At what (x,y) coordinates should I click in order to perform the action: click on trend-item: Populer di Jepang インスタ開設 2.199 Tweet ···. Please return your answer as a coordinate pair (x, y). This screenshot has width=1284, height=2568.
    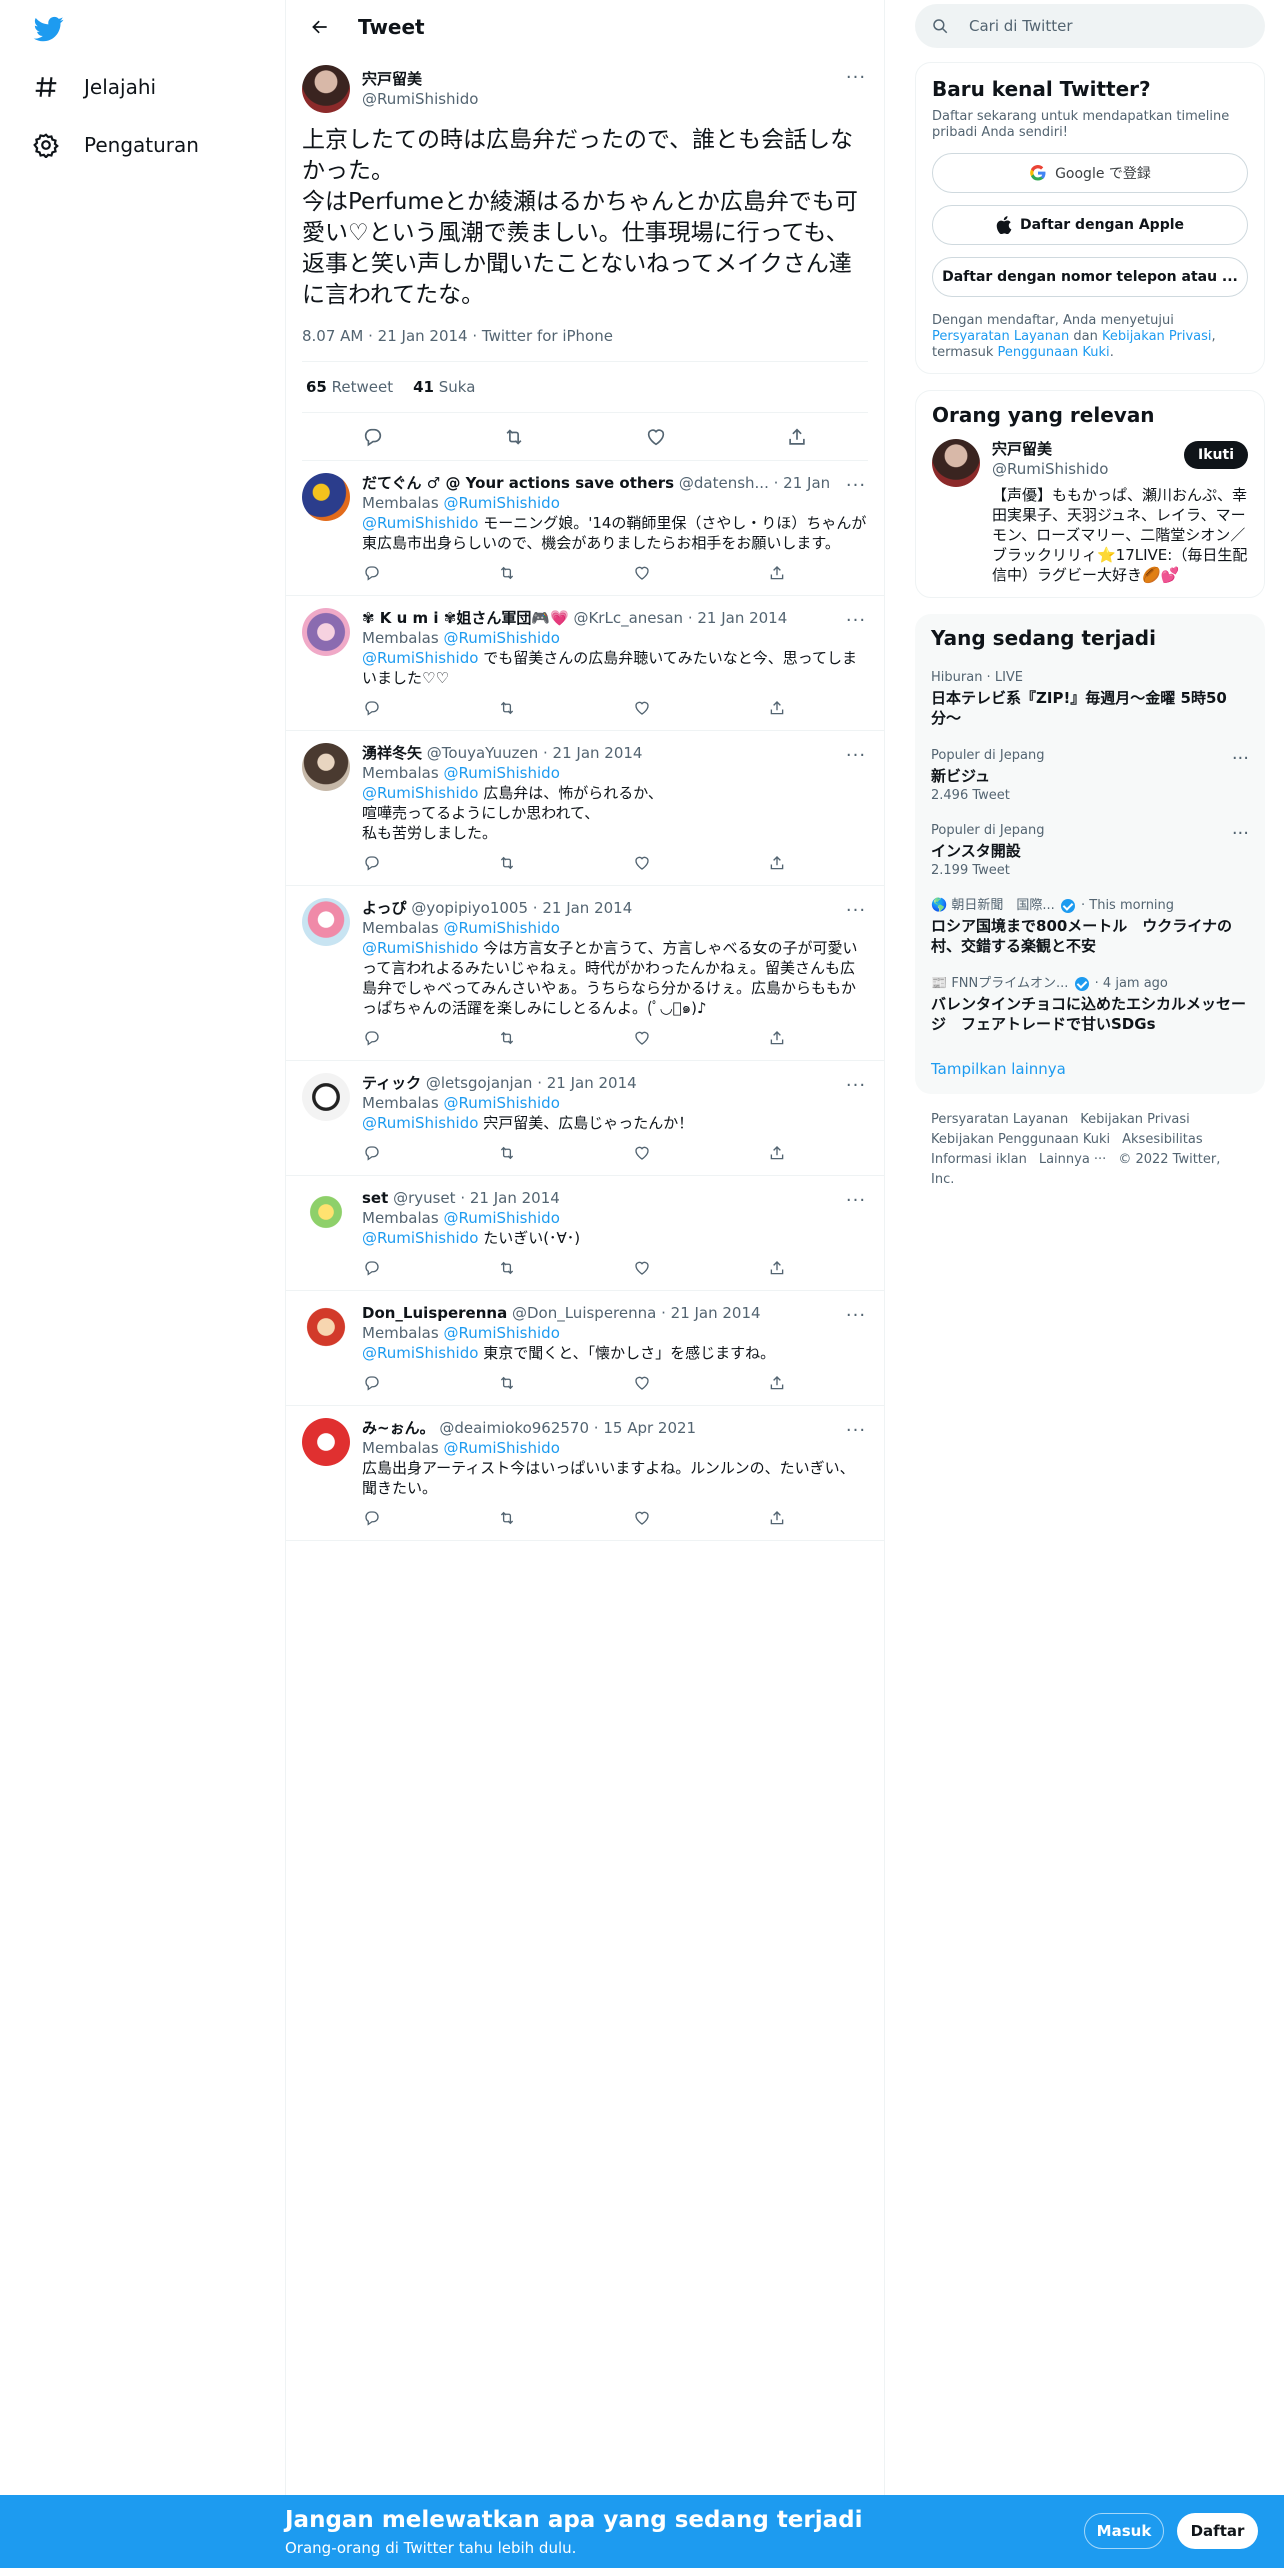
    Looking at the image, I should click on (1090, 850).